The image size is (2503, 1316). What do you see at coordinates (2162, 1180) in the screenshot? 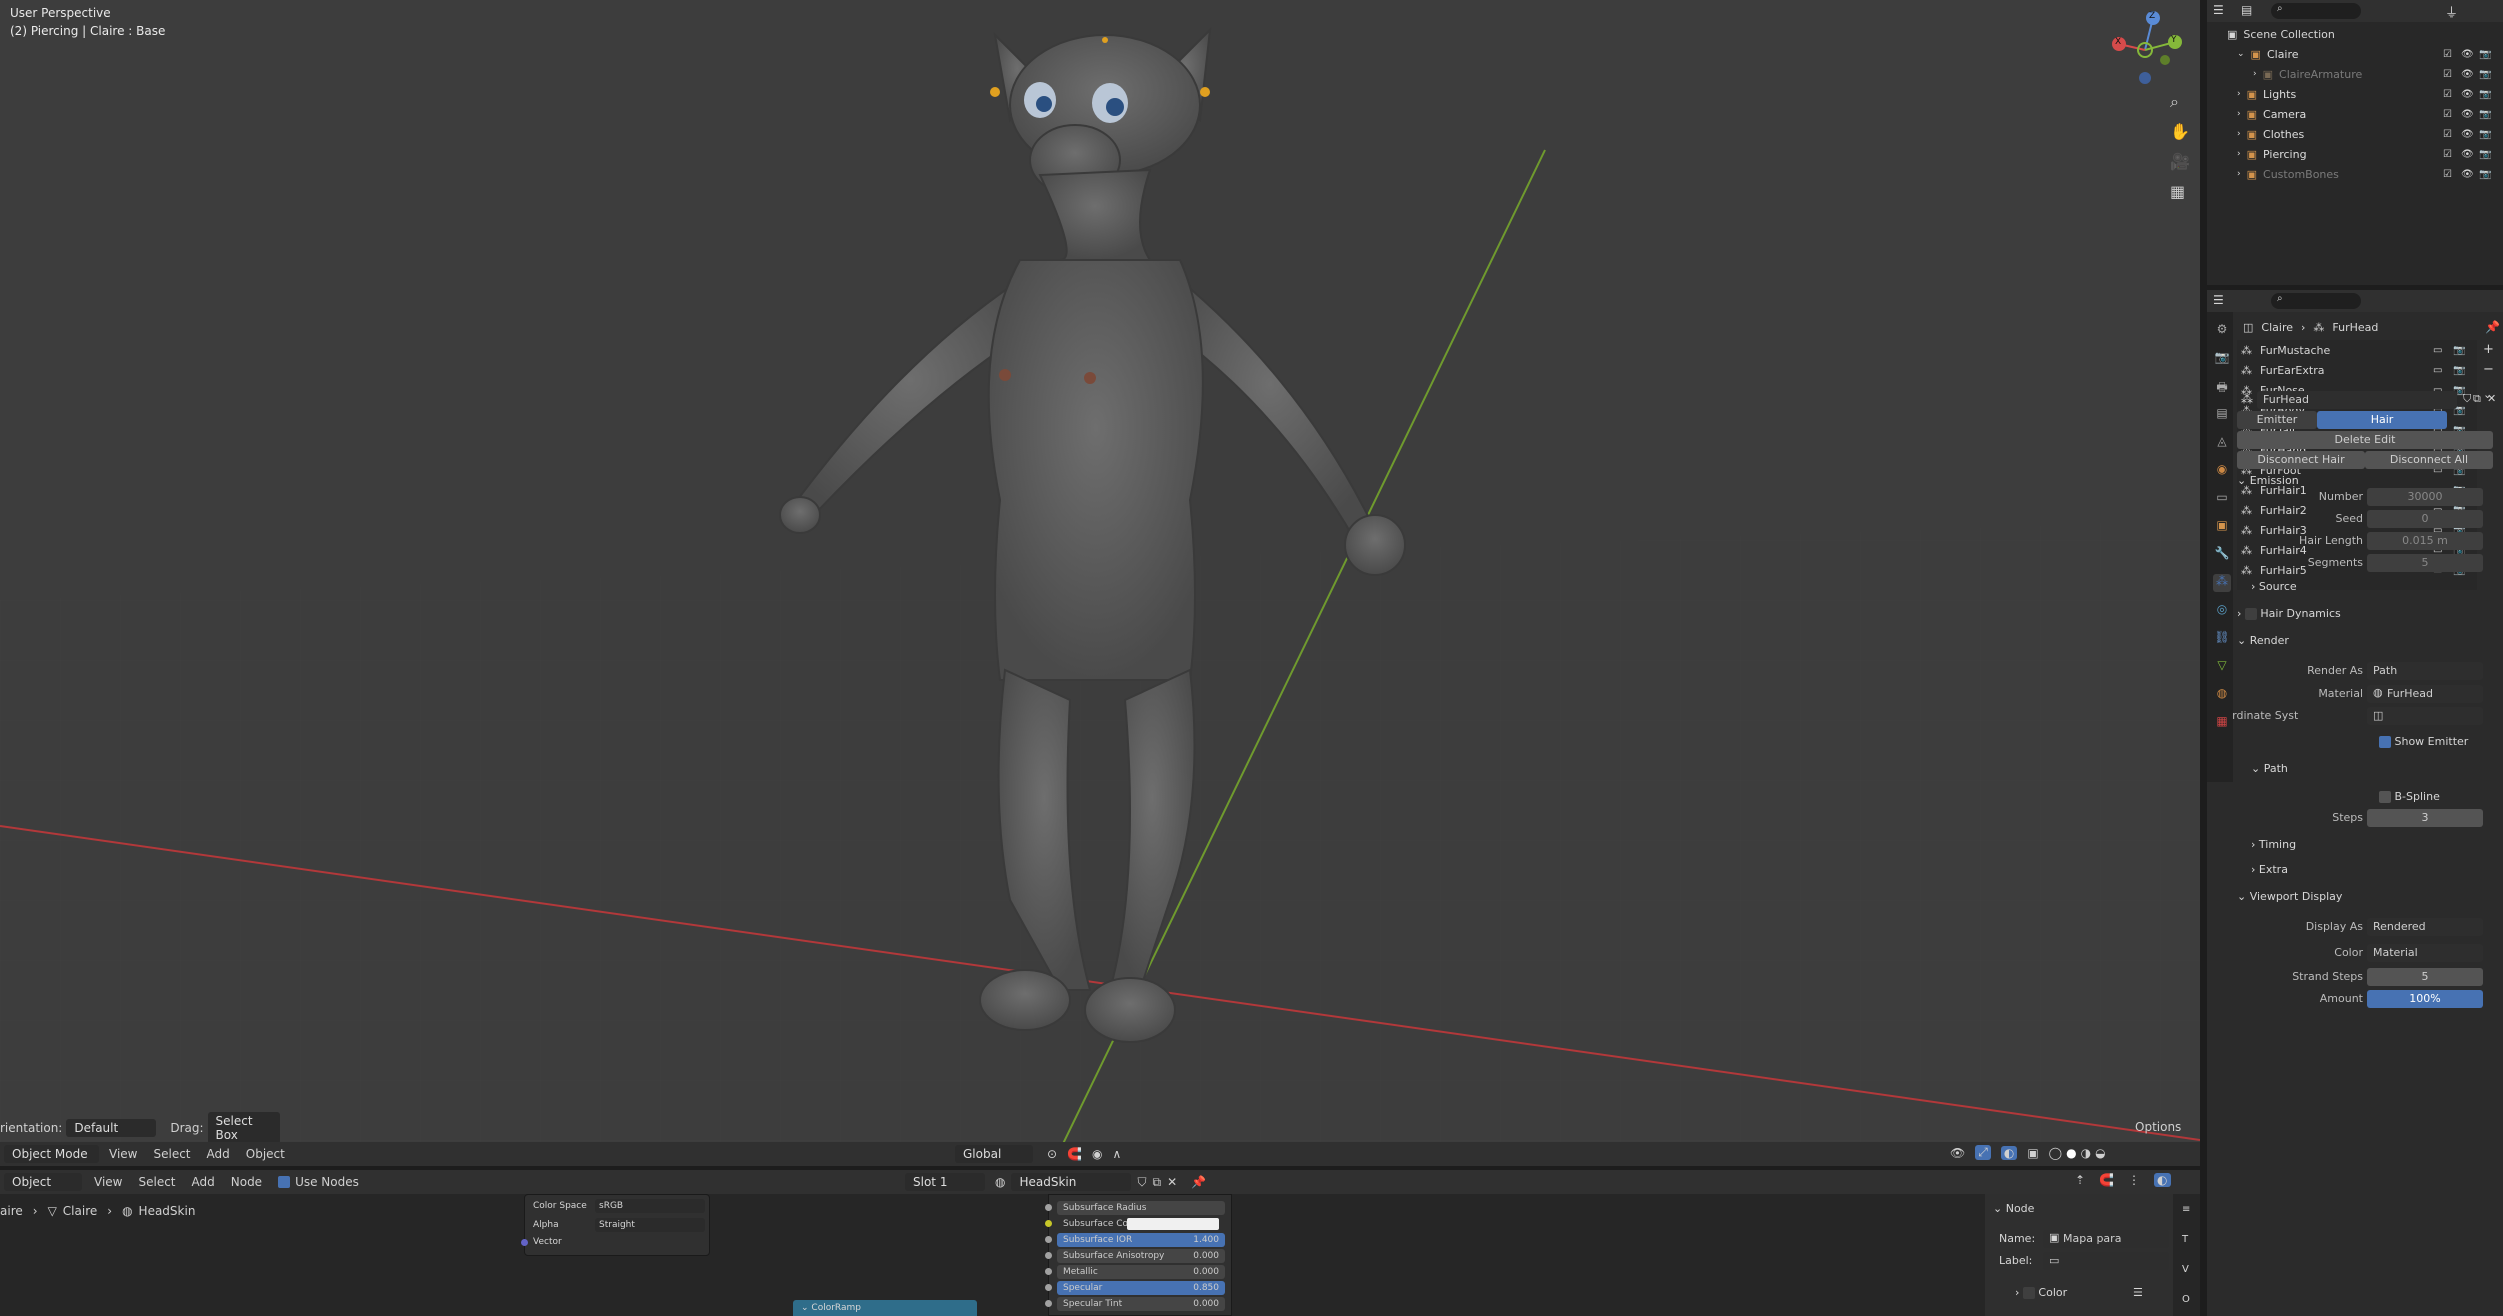
I see `node-overlays-icon: ◐` at bounding box center [2162, 1180].